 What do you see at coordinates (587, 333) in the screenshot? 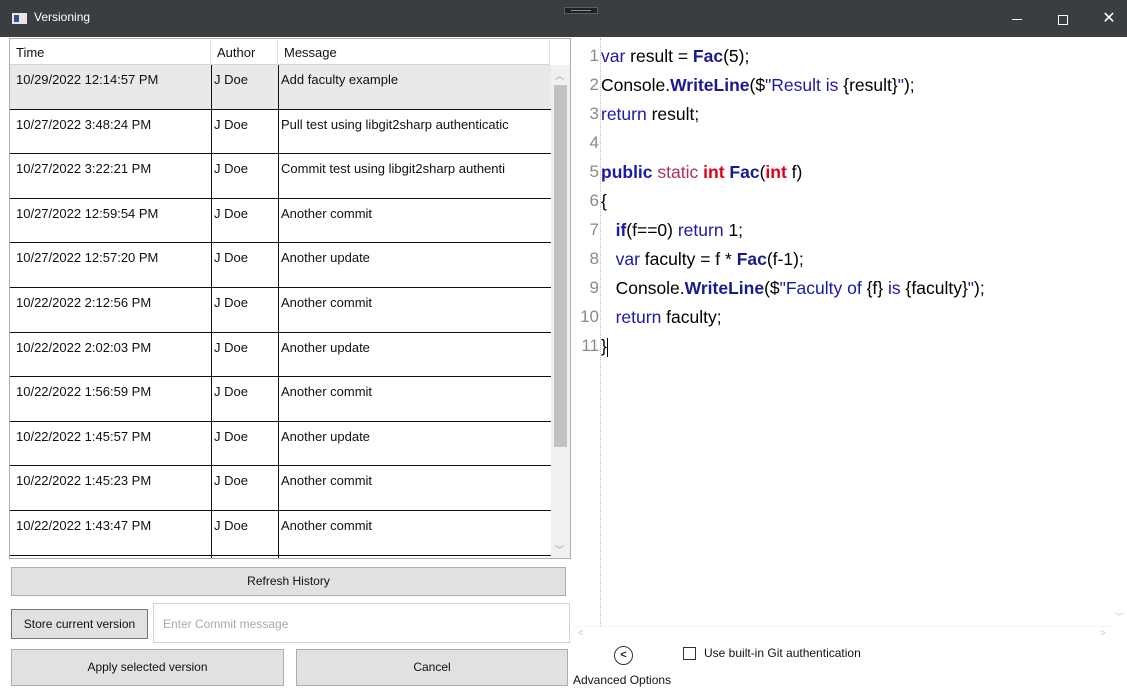
I see `line-number-gutter: 1 2 3 4 5 6 7 8 9 10 11` at bounding box center [587, 333].